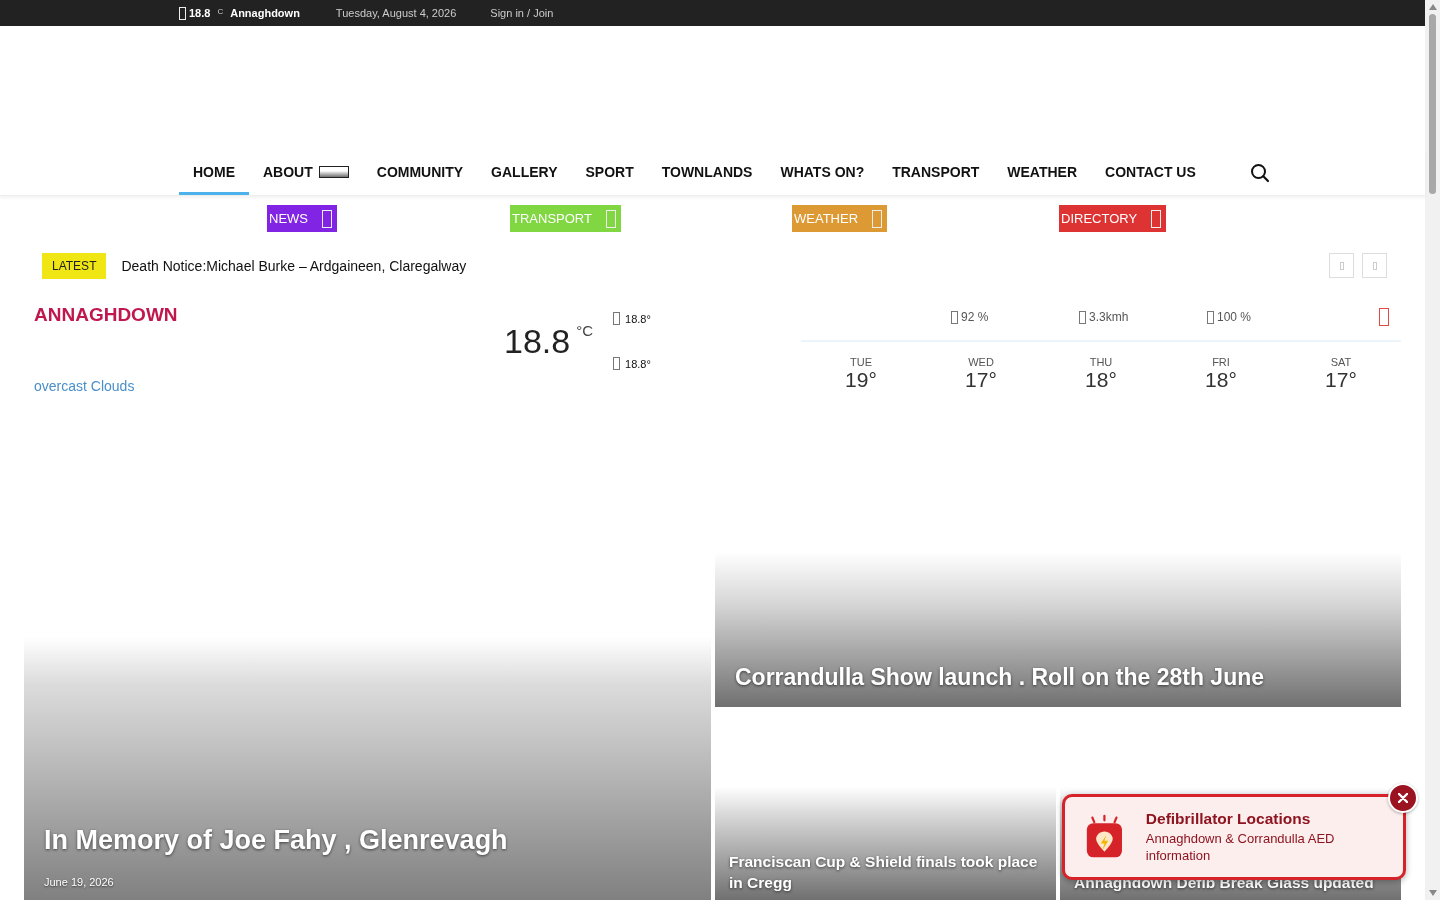 The height and width of the screenshot is (900, 1440). What do you see at coordinates (861, 380) in the screenshot?
I see `forecast-temperature: 19°` at bounding box center [861, 380].